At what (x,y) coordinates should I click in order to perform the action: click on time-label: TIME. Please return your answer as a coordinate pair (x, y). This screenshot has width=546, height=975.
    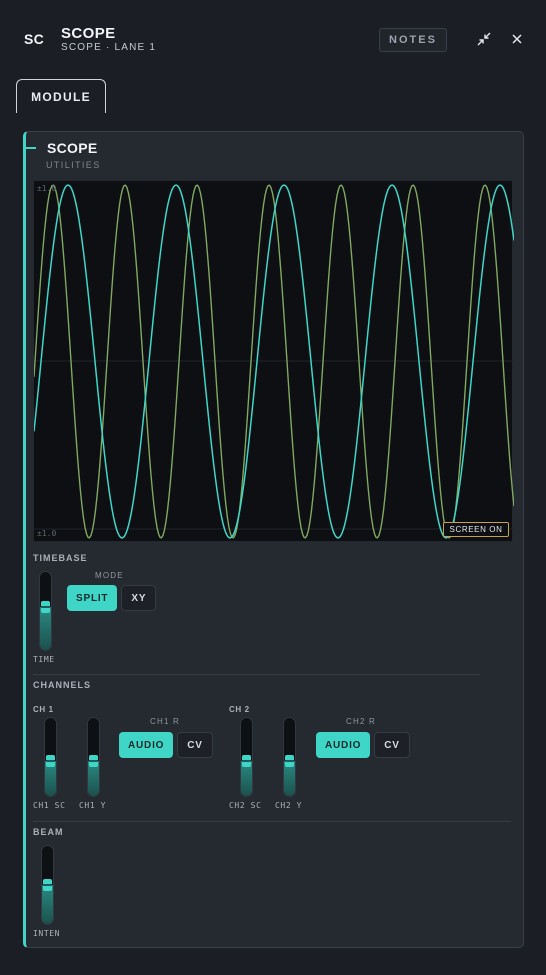
    Looking at the image, I should click on (44, 659).